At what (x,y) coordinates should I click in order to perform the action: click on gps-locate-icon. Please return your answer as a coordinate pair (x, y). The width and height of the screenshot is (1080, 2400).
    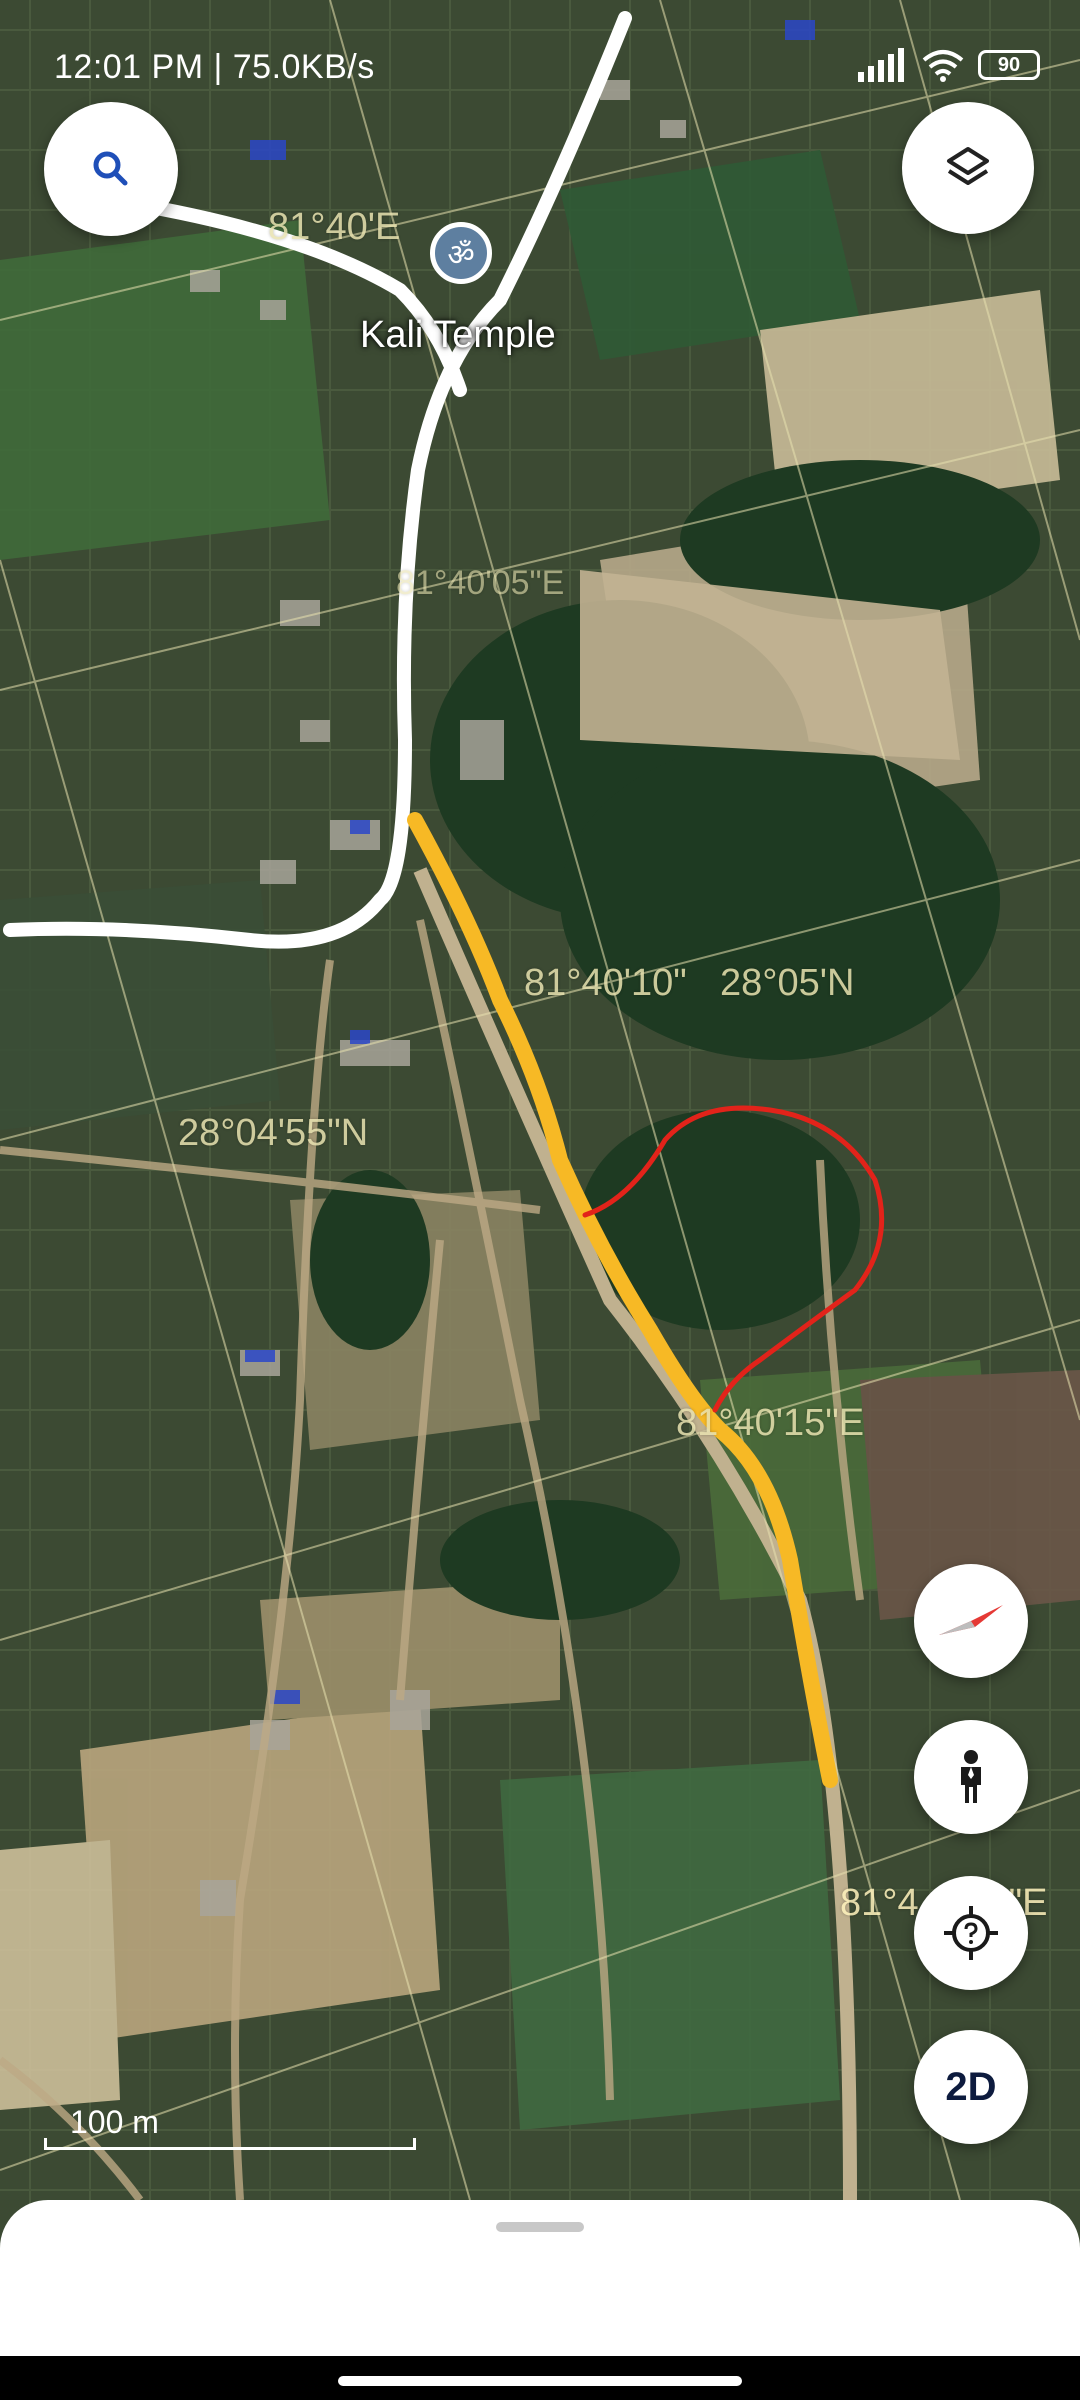
    Looking at the image, I should click on (971, 1933).